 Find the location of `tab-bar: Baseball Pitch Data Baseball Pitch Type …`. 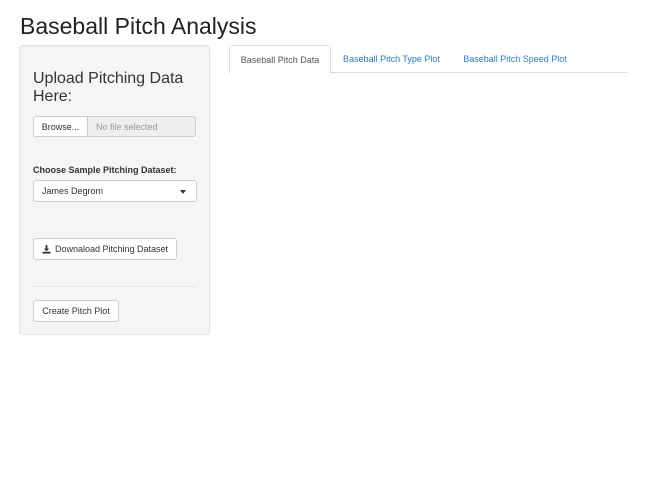

tab-bar: Baseball Pitch Data Baseball Pitch Type … is located at coordinates (428, 59).